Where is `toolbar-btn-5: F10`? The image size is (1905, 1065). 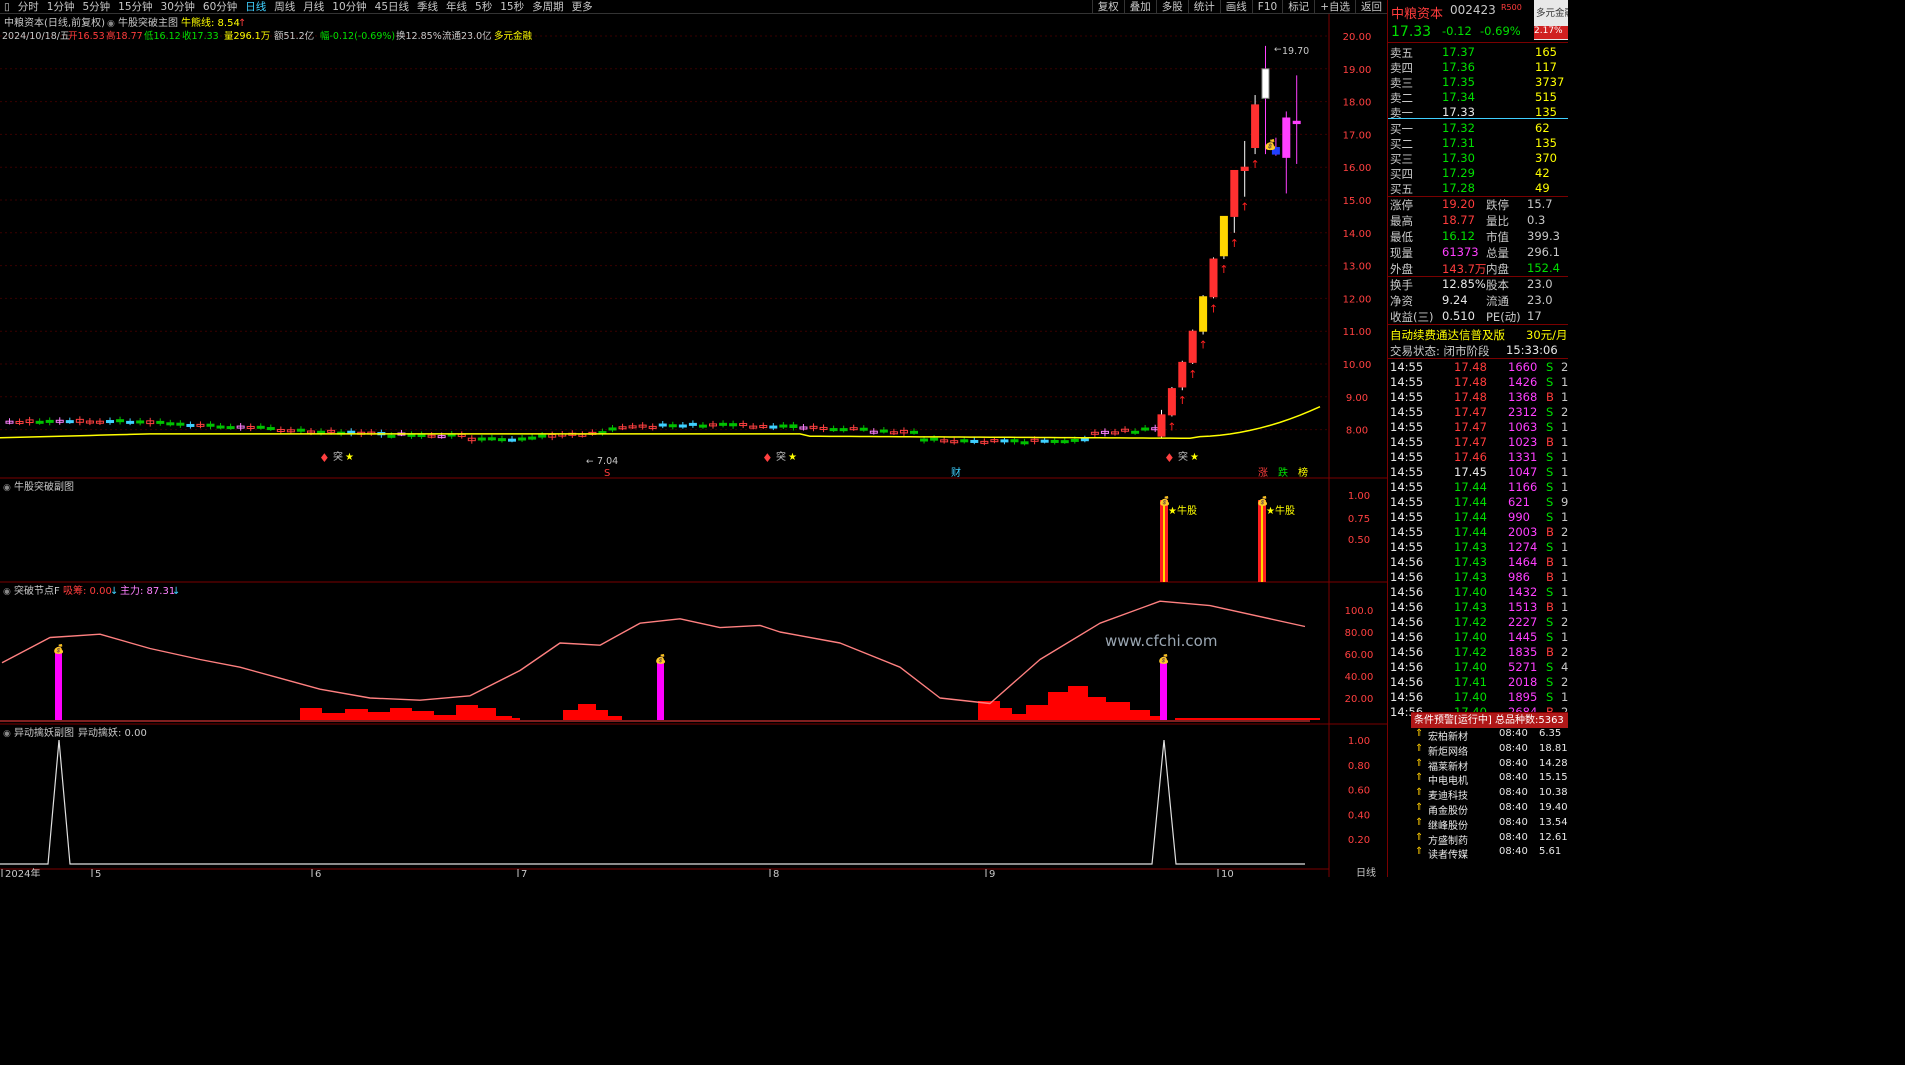 toolbar-btn-5: F10 is located at coordinates (1266, 7).